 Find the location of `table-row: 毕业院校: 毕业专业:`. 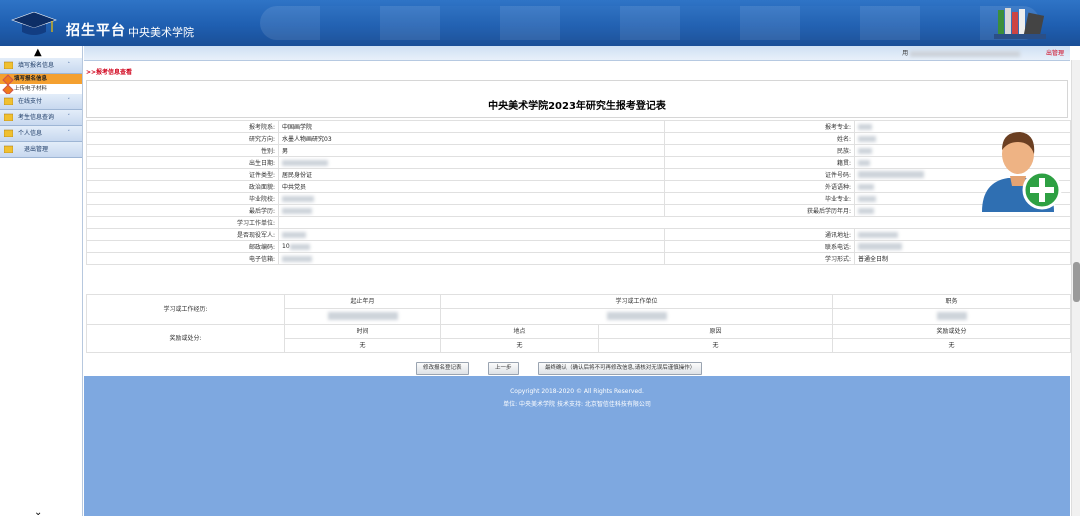

table-row: 毕业院校: 毕业专业: is located at coordinates (578, 198).